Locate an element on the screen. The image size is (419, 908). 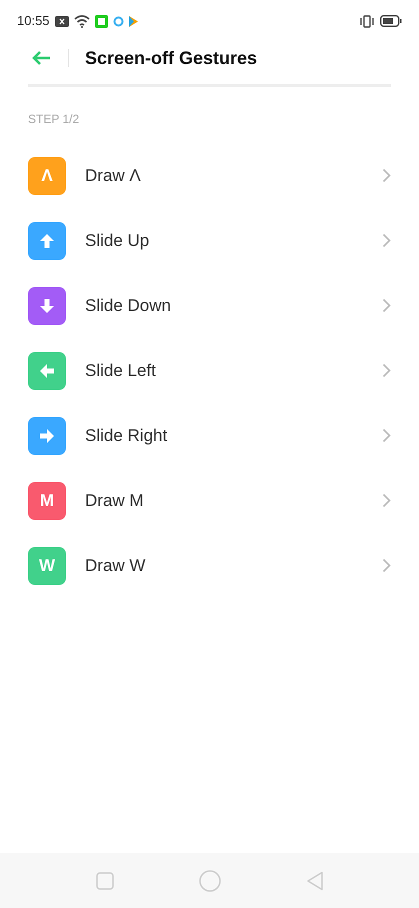
gesture-label: Draw W is located at coordinates (115, 565).